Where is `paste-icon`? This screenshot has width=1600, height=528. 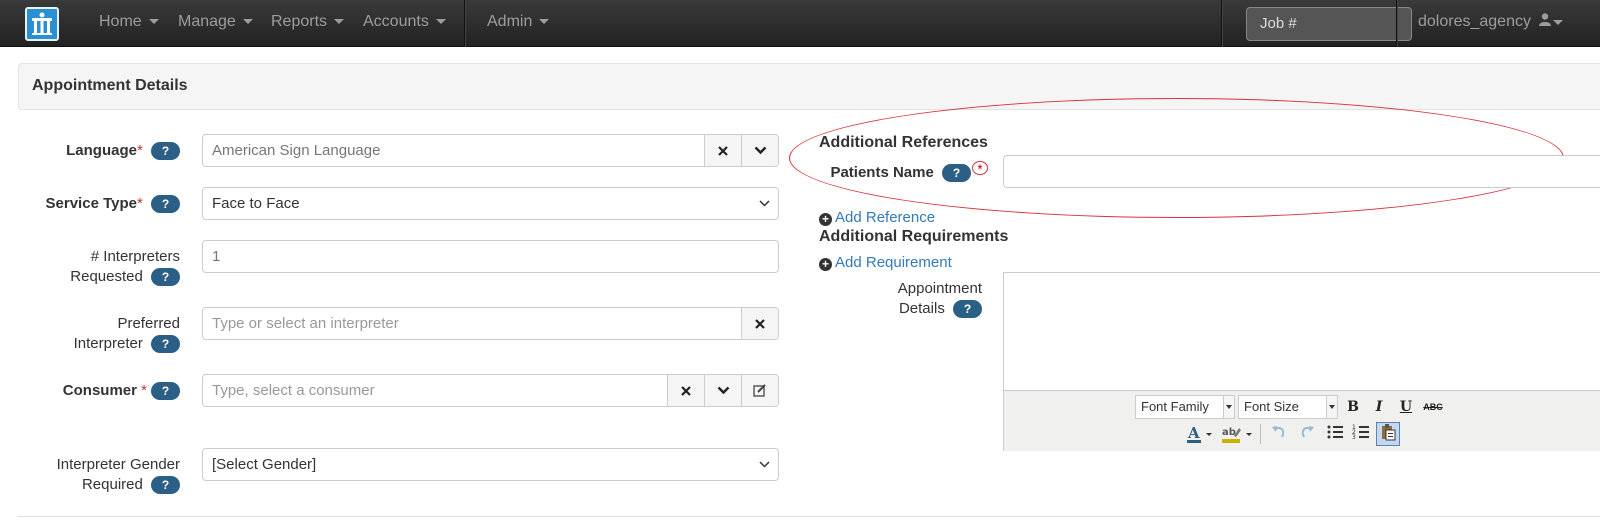
paste-icon is located at coordinates (1389, 432).